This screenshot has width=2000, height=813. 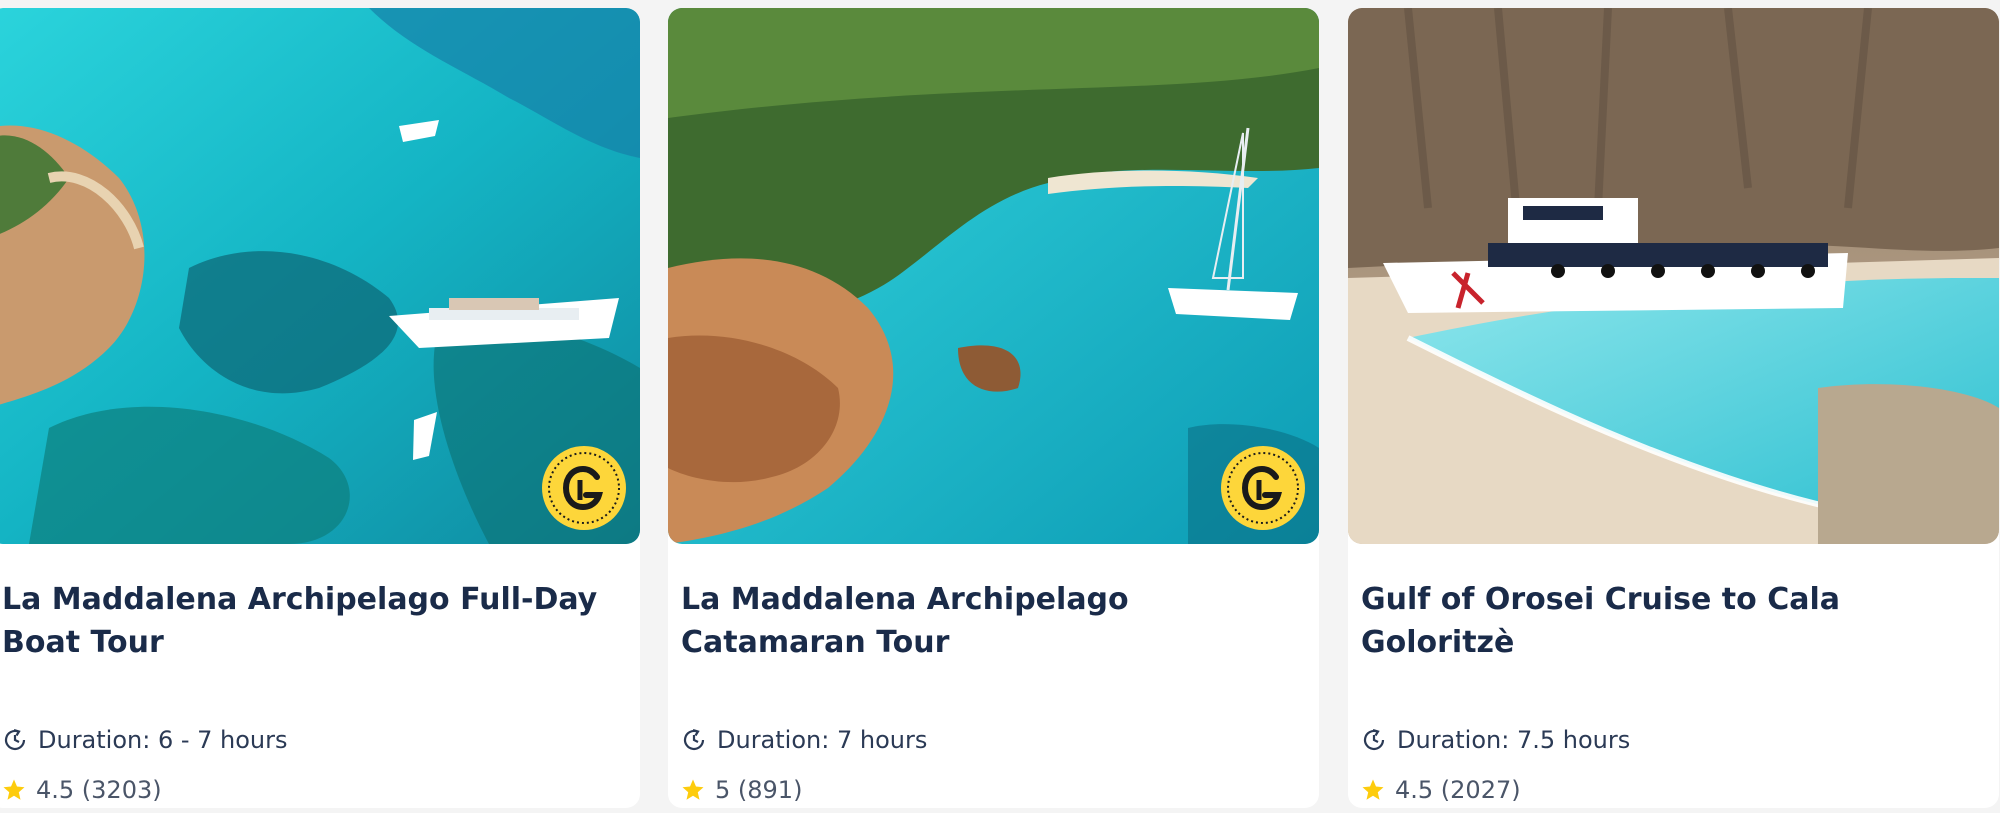 I want to click on activity-duration: Duration: 6 - 7 hours, so click(x=145, y=740).